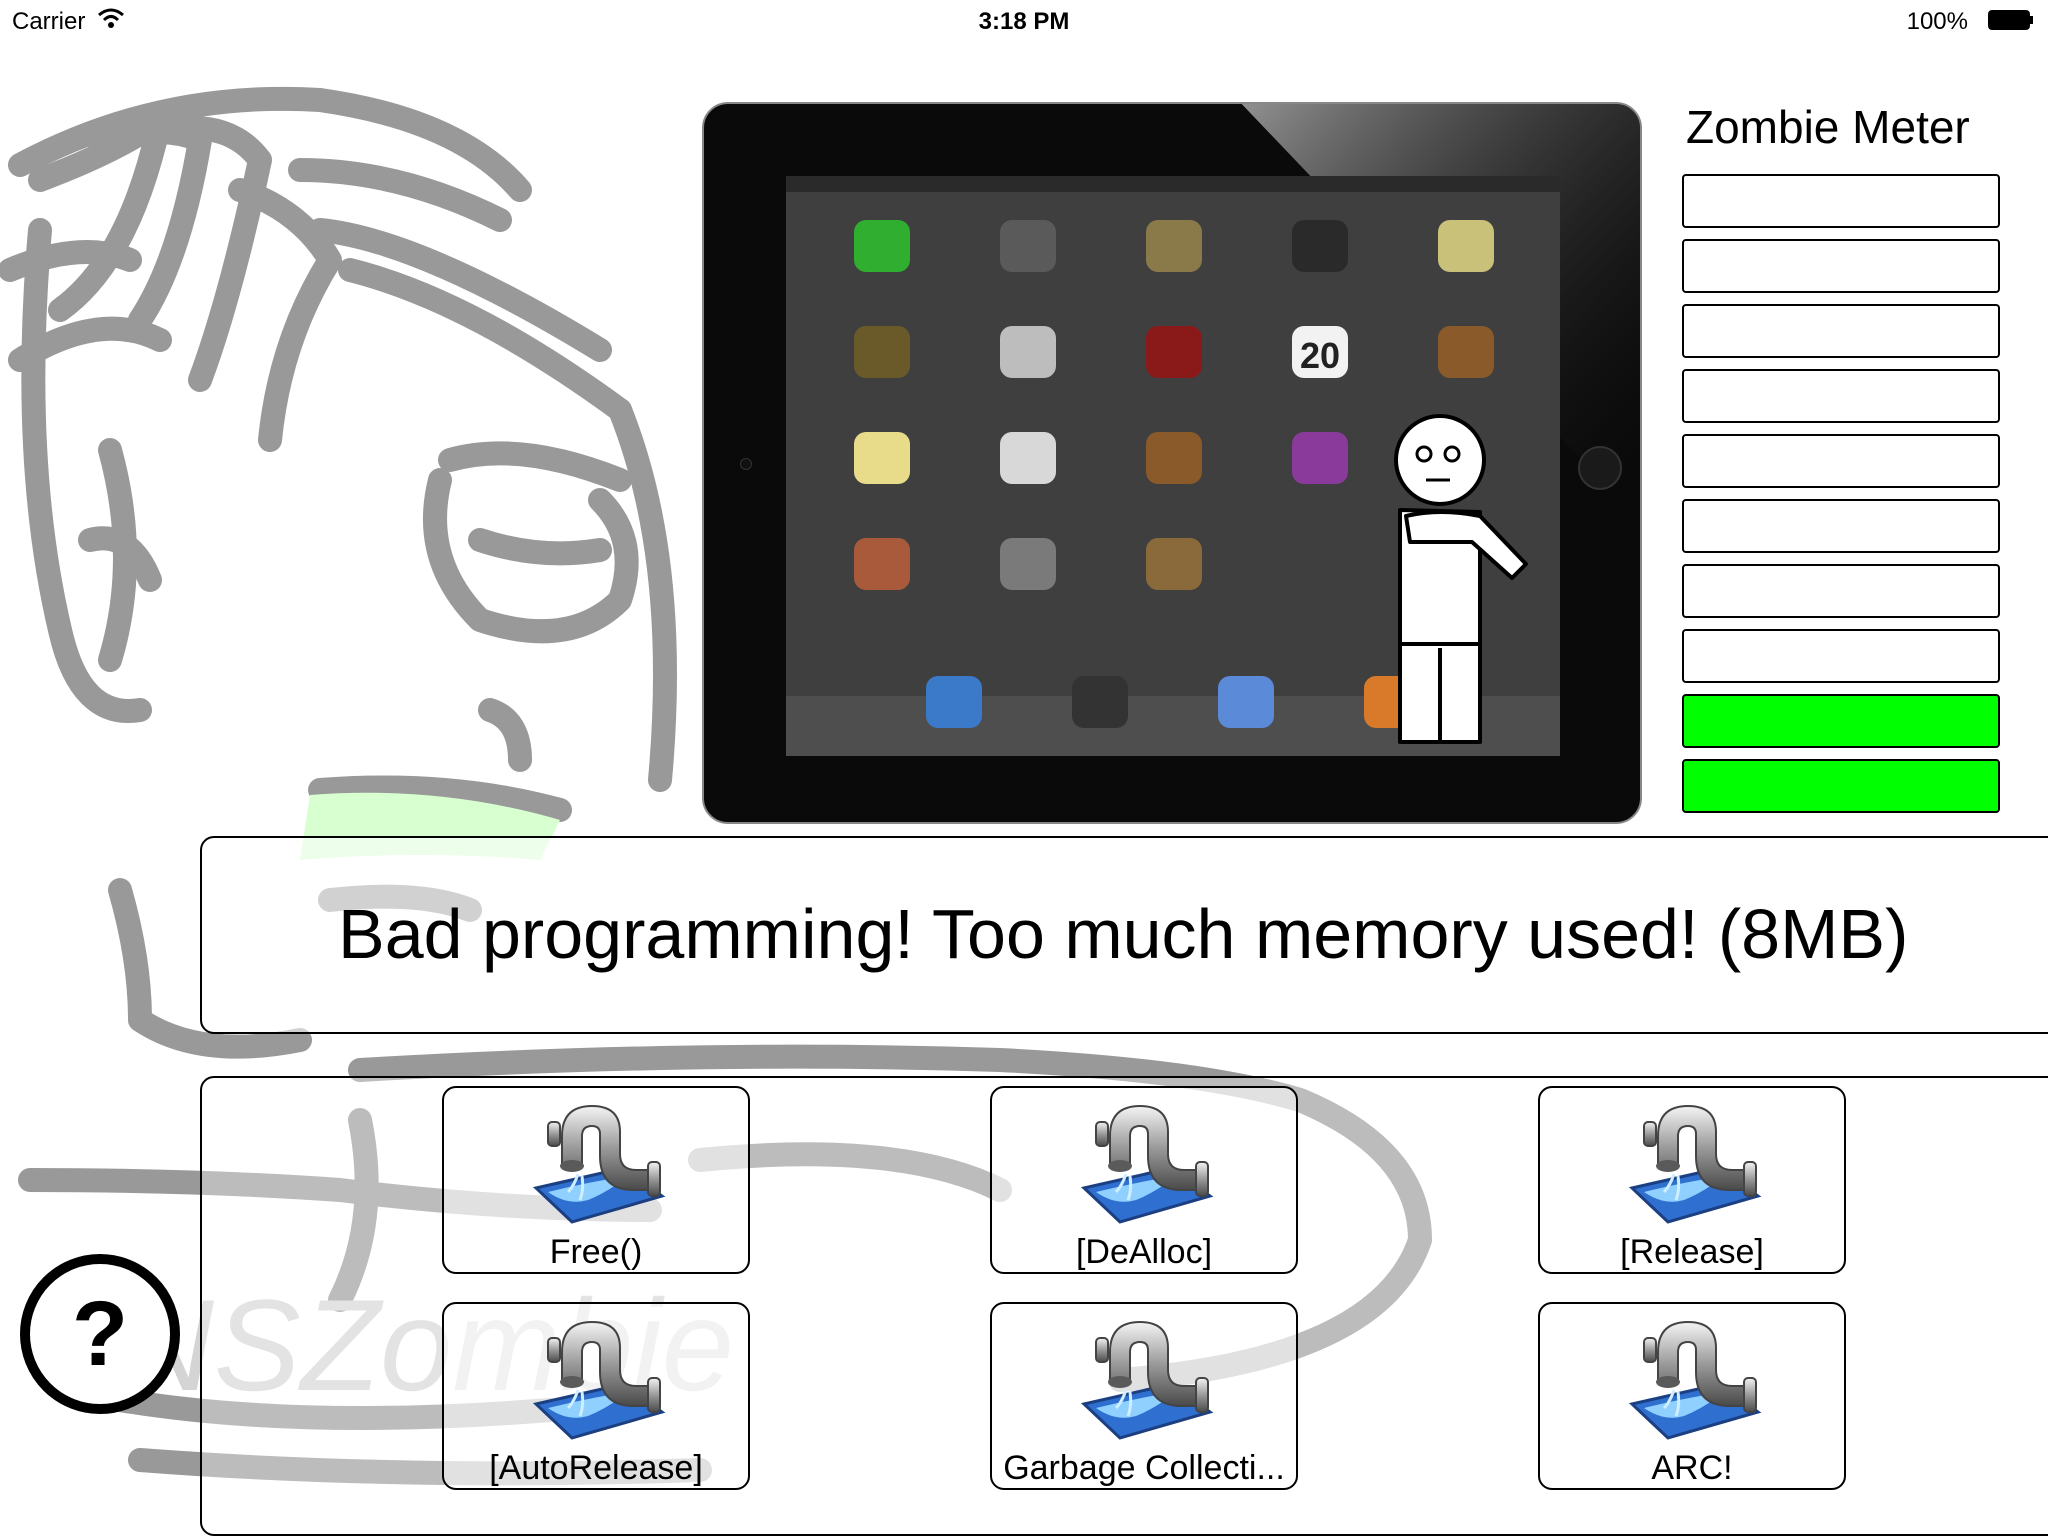 Image resolution: width=2048 pixels, height=1536 pixels. What do you see at coordinates (596, 1468) in the screenshot?
I see `autorelease-button-label: [AutoRelease]` at bounding box center [596, 1468].